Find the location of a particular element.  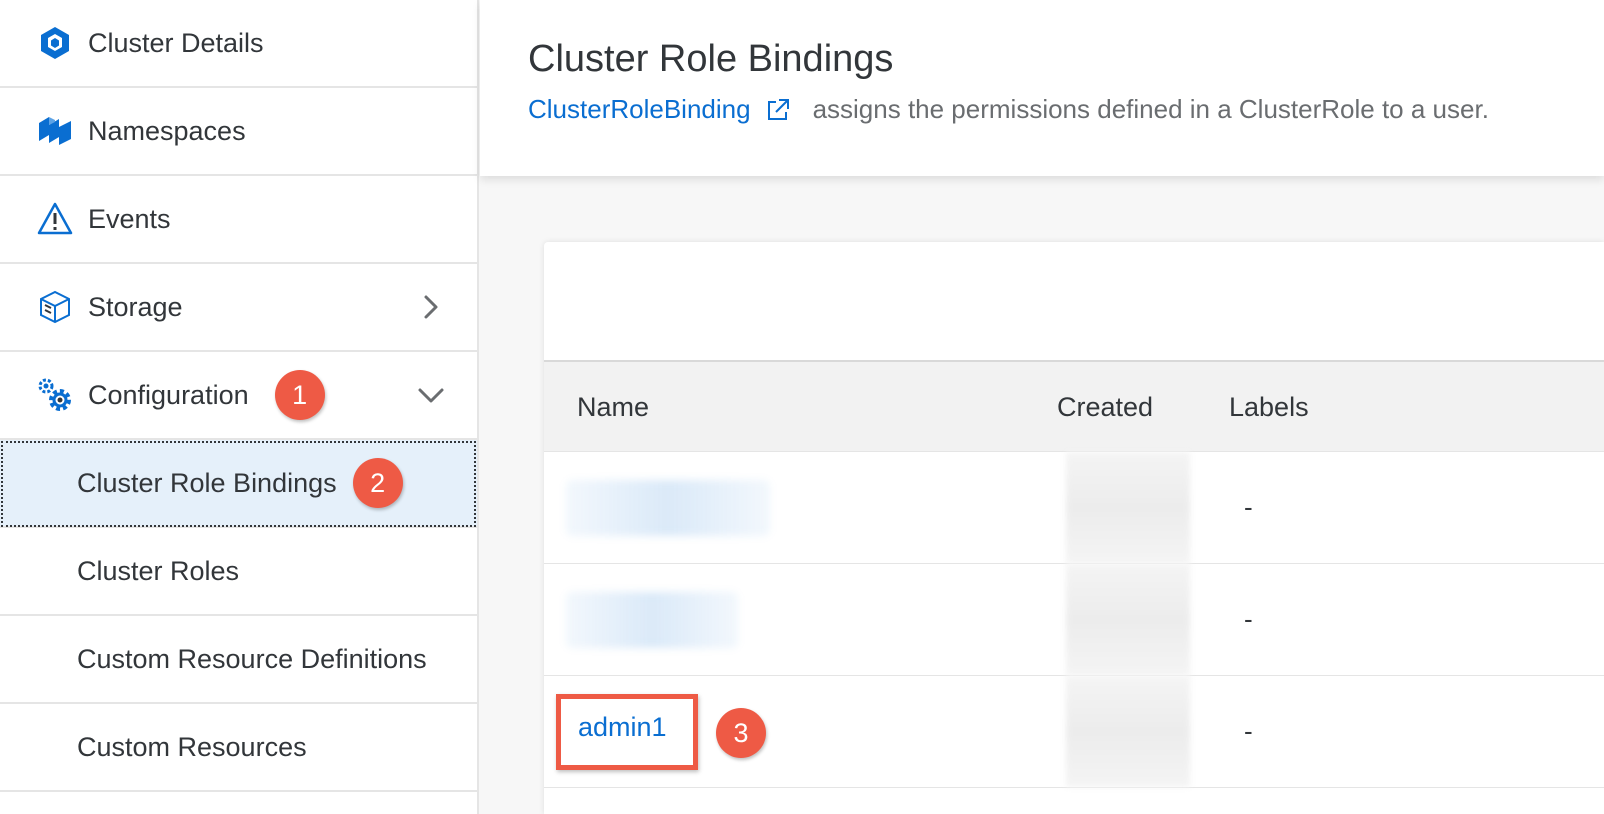

sidebar-item-custom-resource-definitions: Custom Resource Definitions is located at coordinates (238, 660).